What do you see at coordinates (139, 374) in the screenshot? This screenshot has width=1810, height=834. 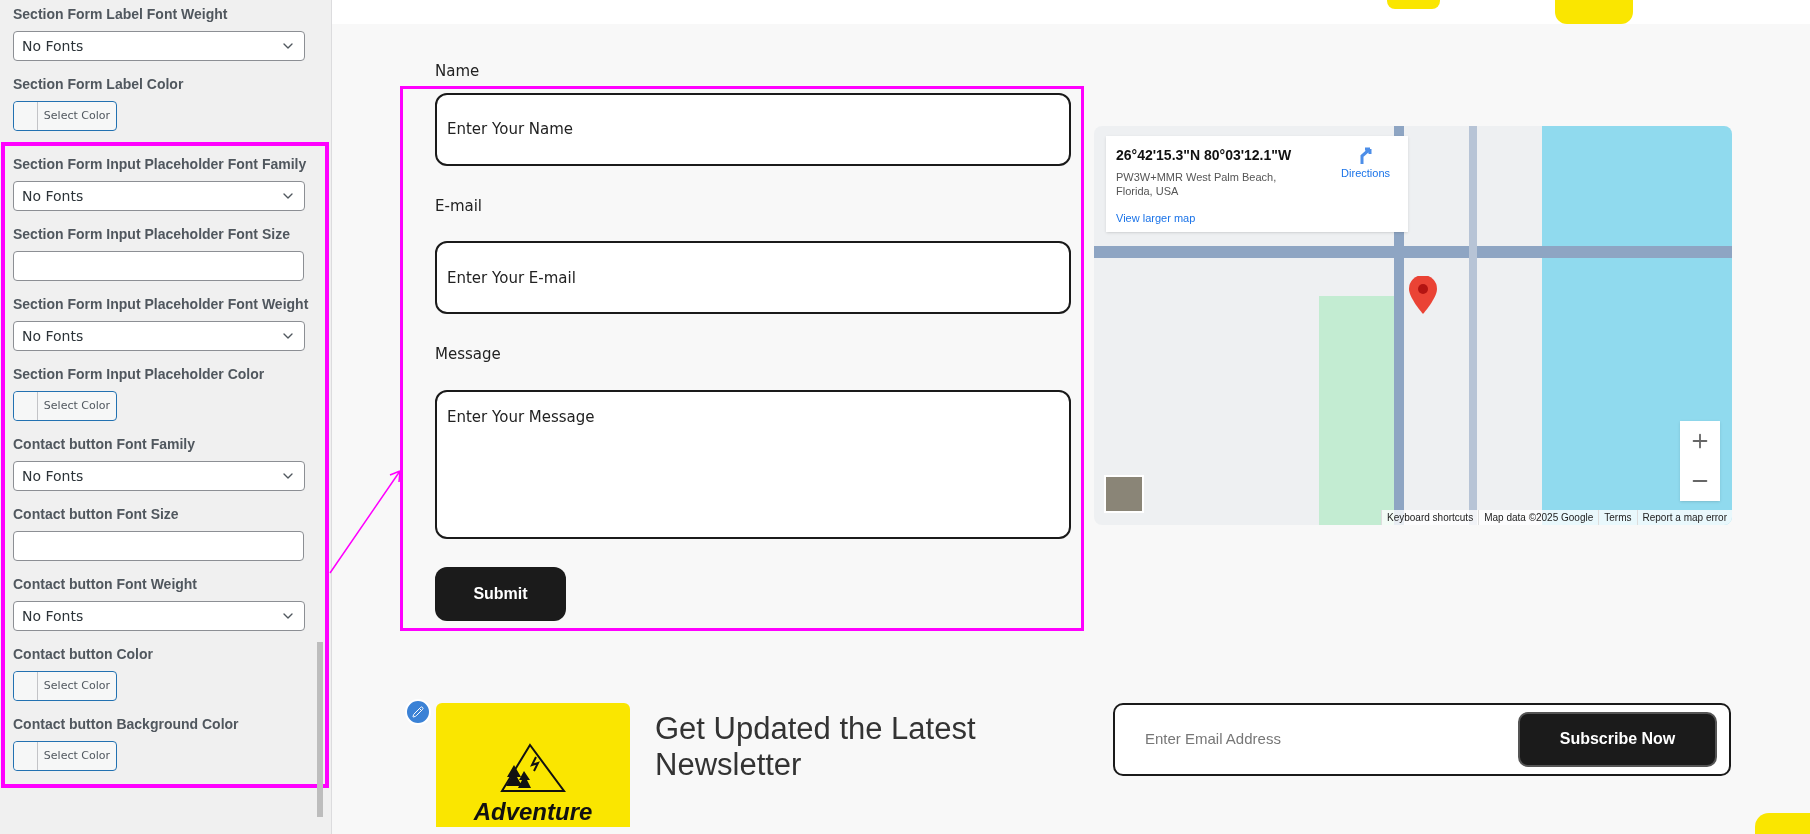 I see `field-label: Section Form Input Placeholder Color` at bounding box center [139, 374].